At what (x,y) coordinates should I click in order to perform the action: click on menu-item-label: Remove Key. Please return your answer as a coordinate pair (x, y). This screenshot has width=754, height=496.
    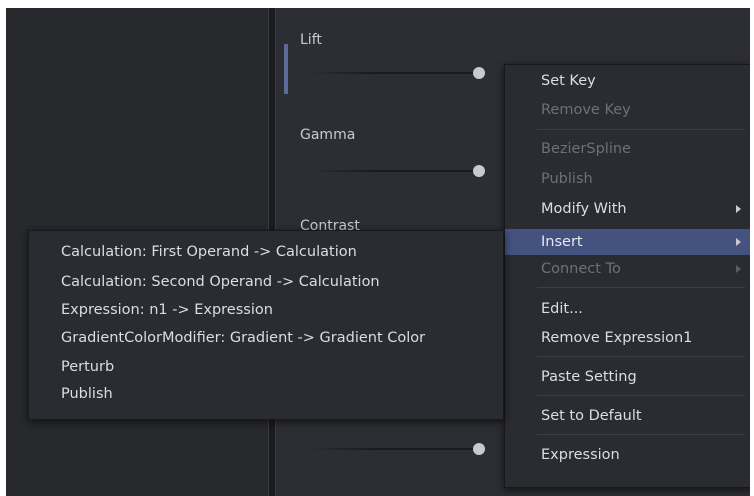
    Looking at the image, I should click on (586, 110).